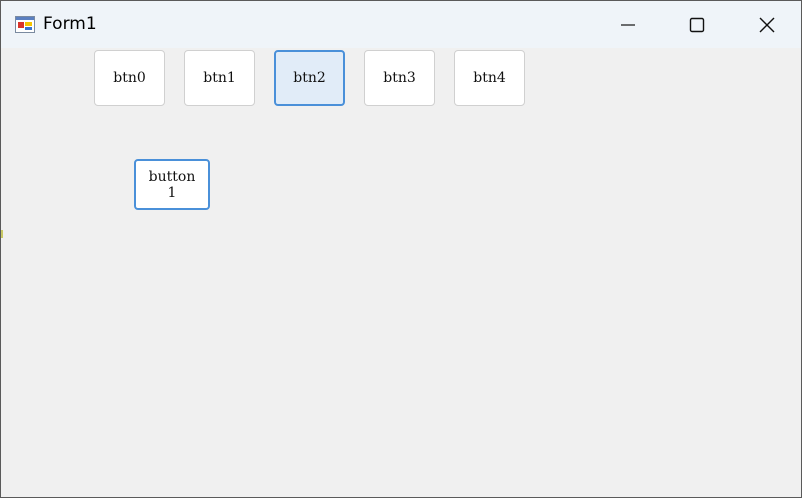 This screenshot has width=802, height=498. I want to click on app-icon, so click(25, 24).